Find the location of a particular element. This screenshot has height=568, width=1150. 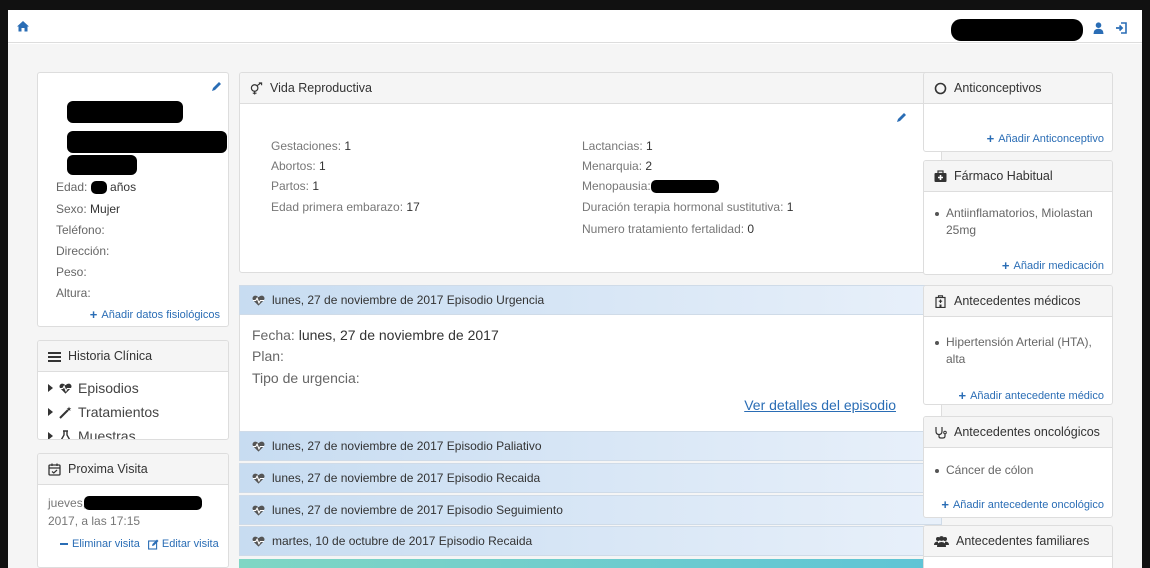

direccion-label: Dirección: is located at coordinates (83, 251).